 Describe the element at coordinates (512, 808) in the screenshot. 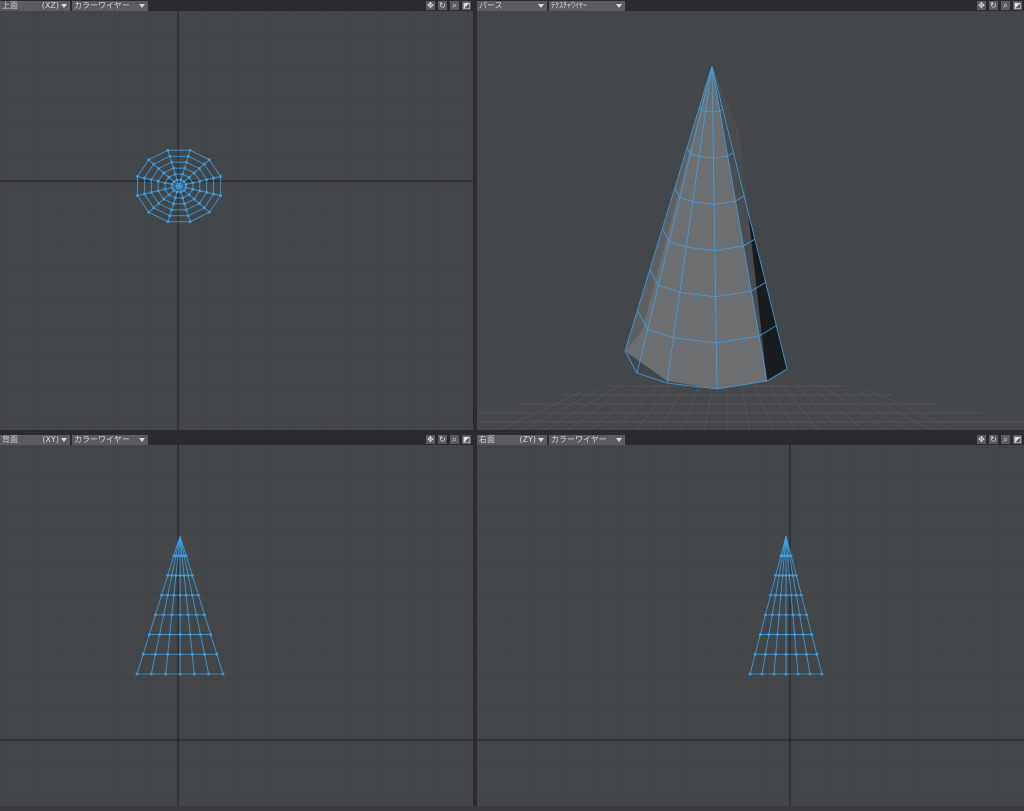

I see `status-bar` at that location.